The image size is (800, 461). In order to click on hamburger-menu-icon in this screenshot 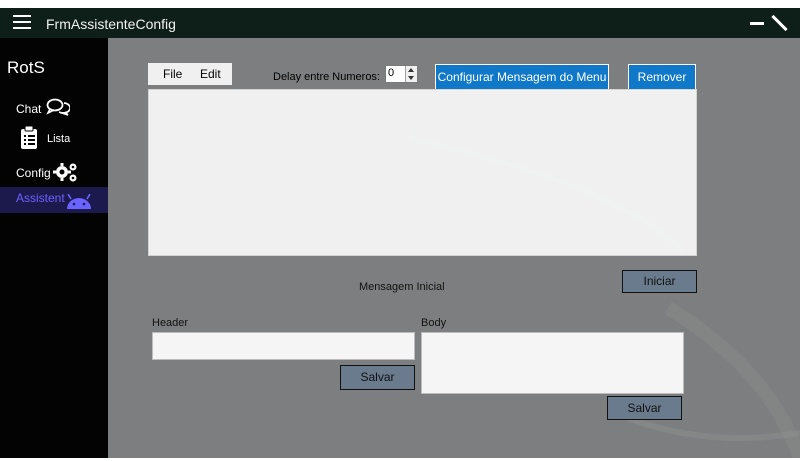, I will do `click(22, 22)`.